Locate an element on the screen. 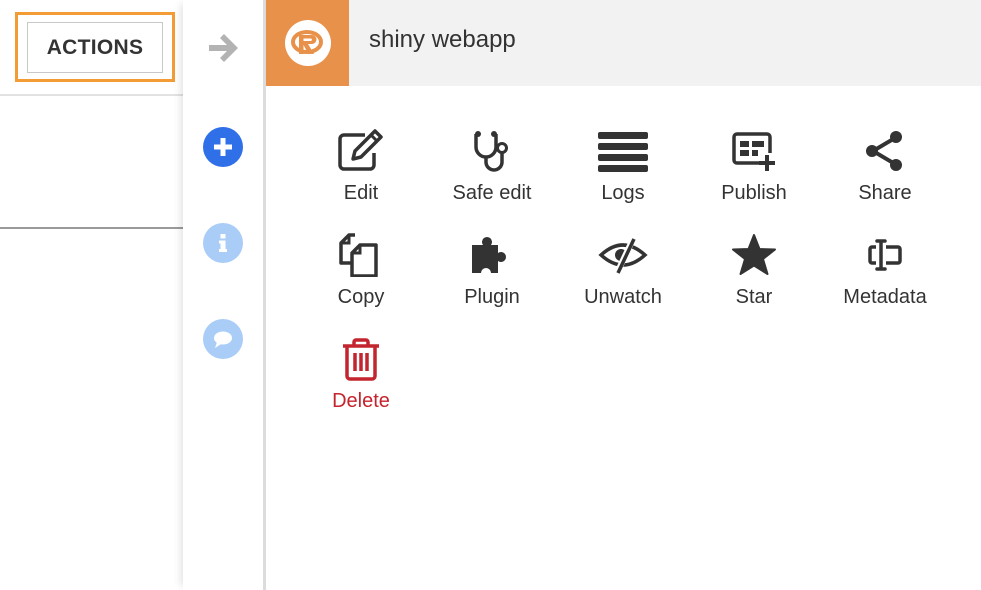 The width and height of the screenshot is (981, 590). action-label: Delete is located at coordinates (361, 401).